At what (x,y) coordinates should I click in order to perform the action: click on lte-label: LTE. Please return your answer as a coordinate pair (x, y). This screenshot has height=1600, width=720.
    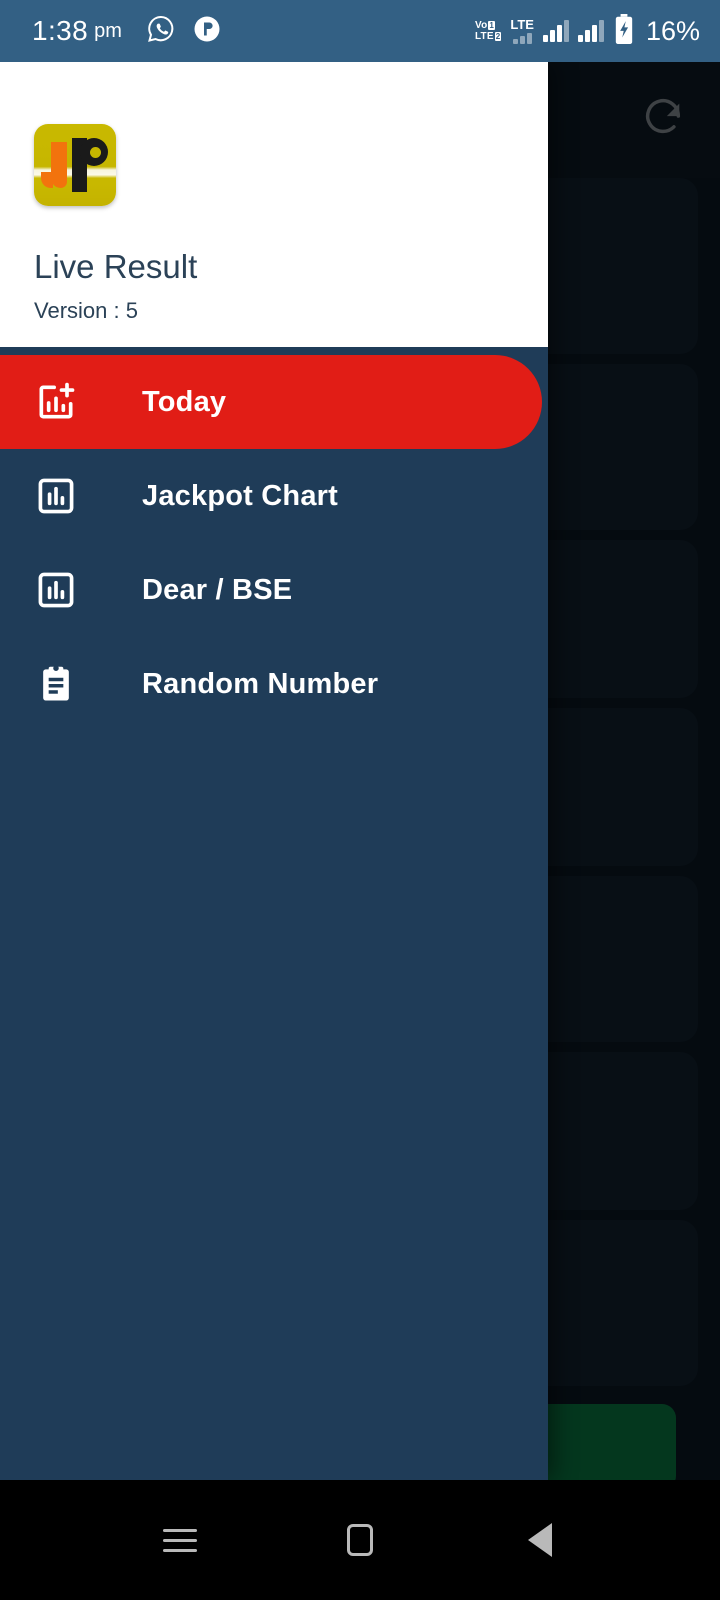
    Looking at the image, I should click on (522, 24).